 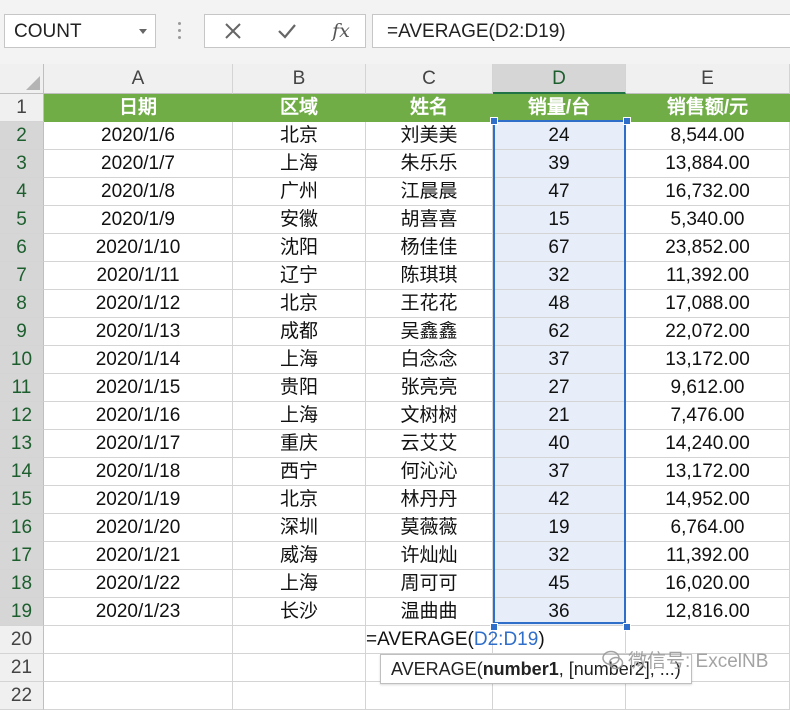 What do you see at coordinates (299, 612) in the screenshot?
I see `table-cell: 长沙` at bounding box center [299, 612].